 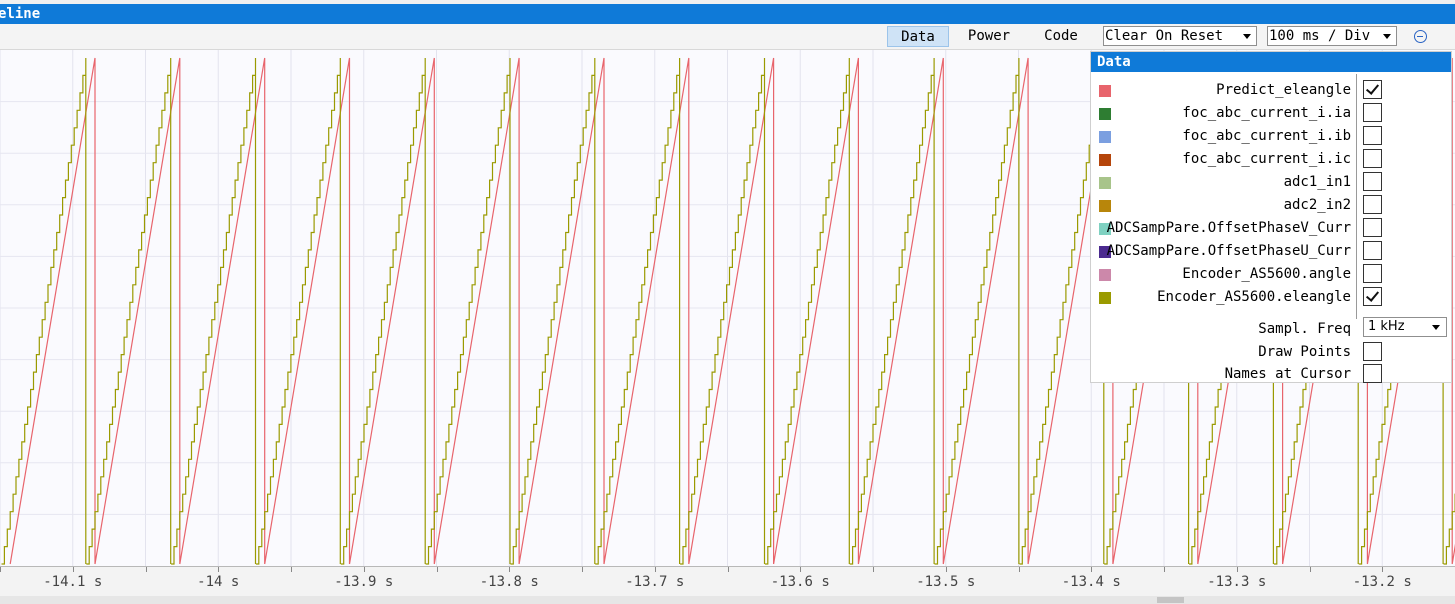 I want to click on axis-tick-label: -13.2 s, so click(x=1382, y=582).